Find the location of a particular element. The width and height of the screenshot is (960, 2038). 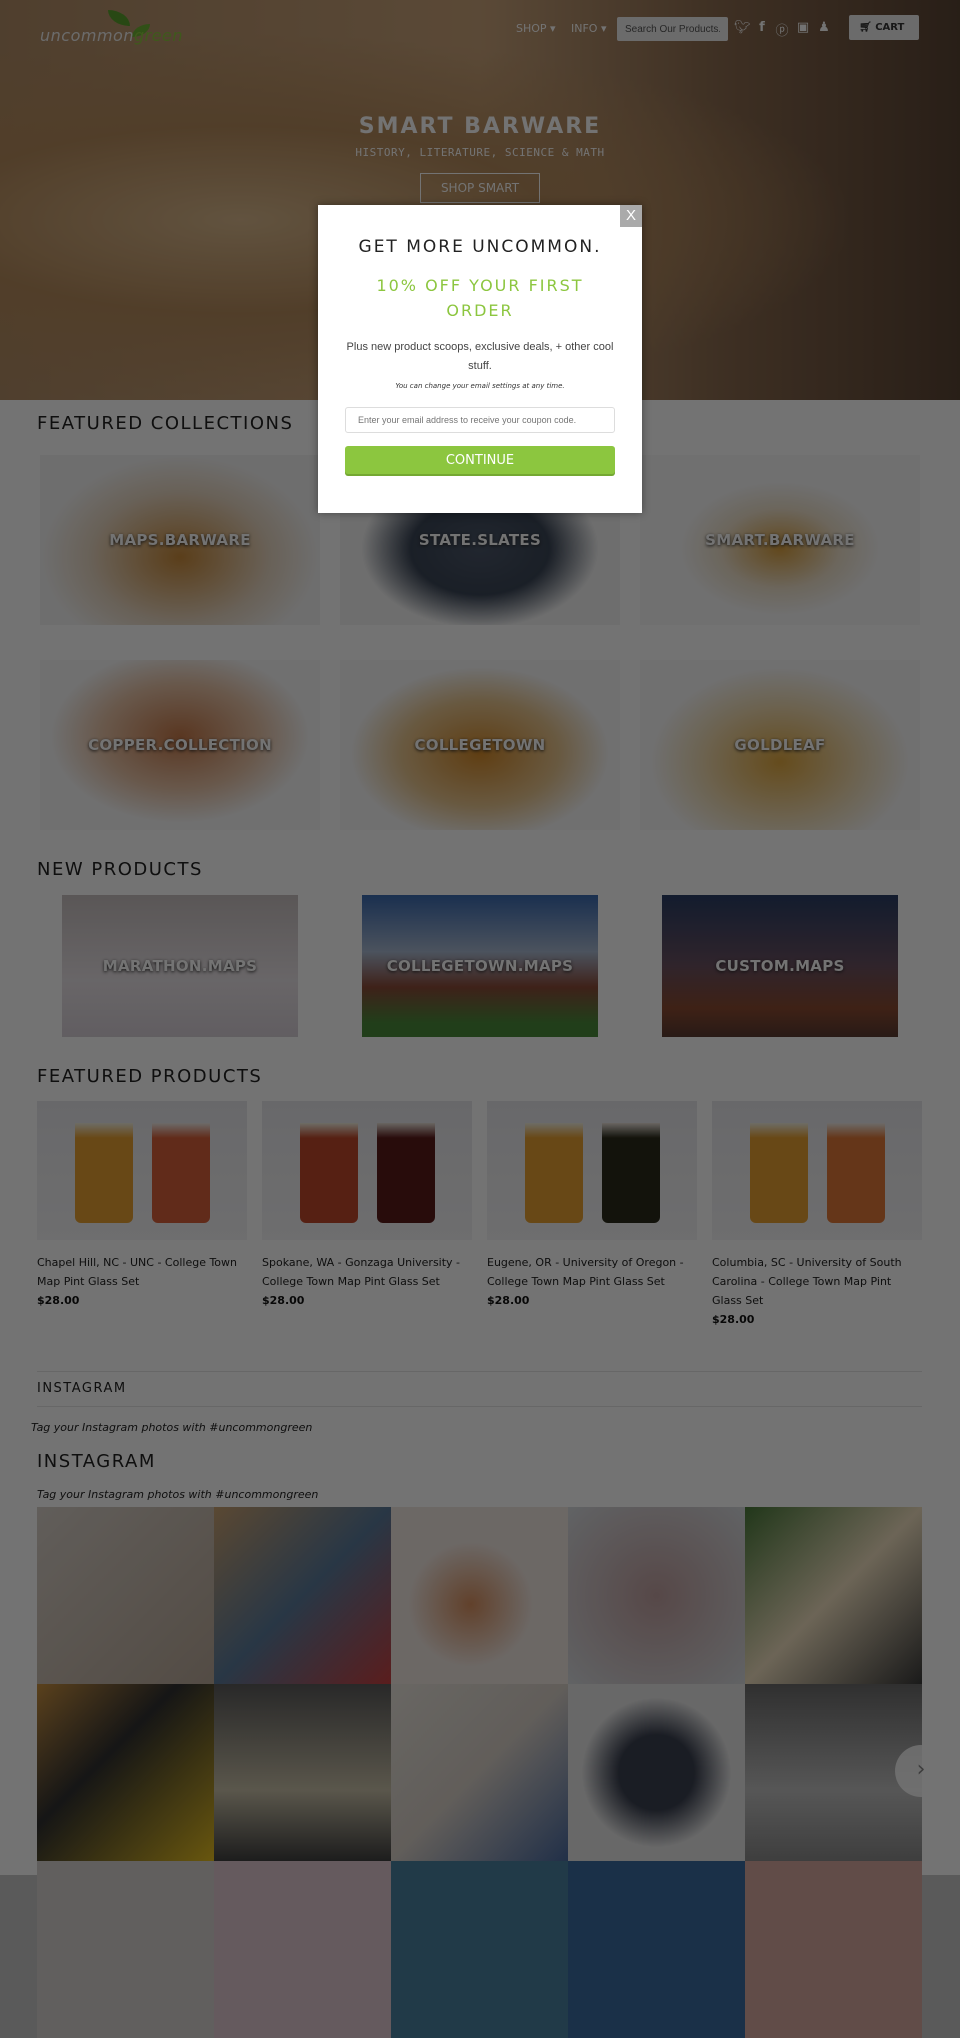

continue-button: CONTINUE is located at coordinates (480, 460).